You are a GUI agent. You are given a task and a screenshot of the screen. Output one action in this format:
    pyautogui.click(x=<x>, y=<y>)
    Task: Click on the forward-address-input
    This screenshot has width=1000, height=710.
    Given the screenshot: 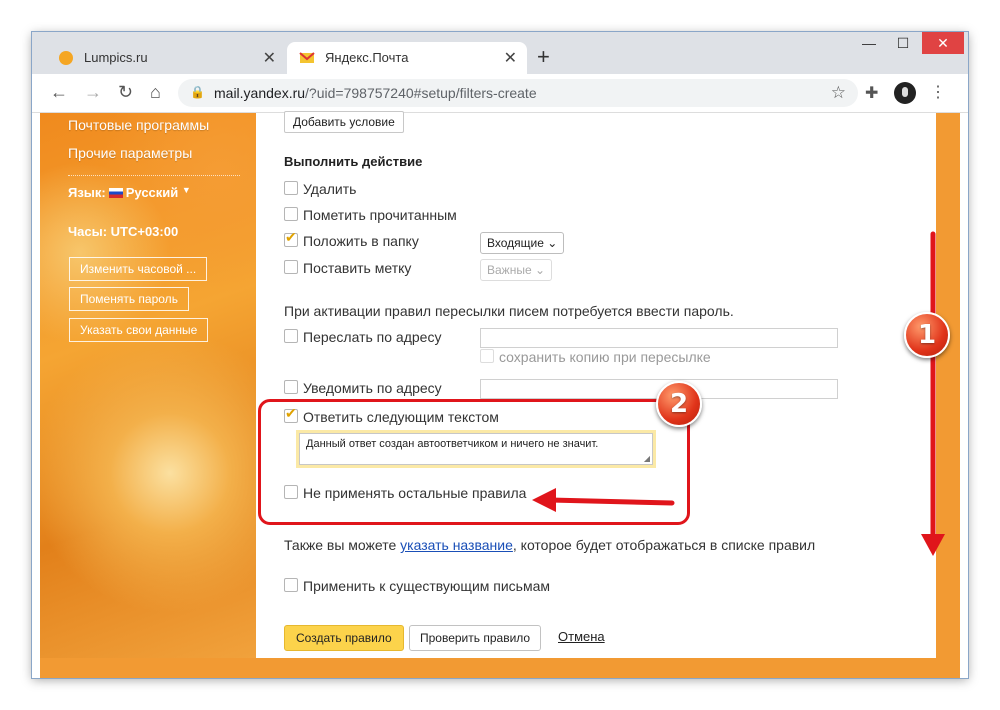 What is the action you would take?
    pyautogui.click(x=659, y=338)
    